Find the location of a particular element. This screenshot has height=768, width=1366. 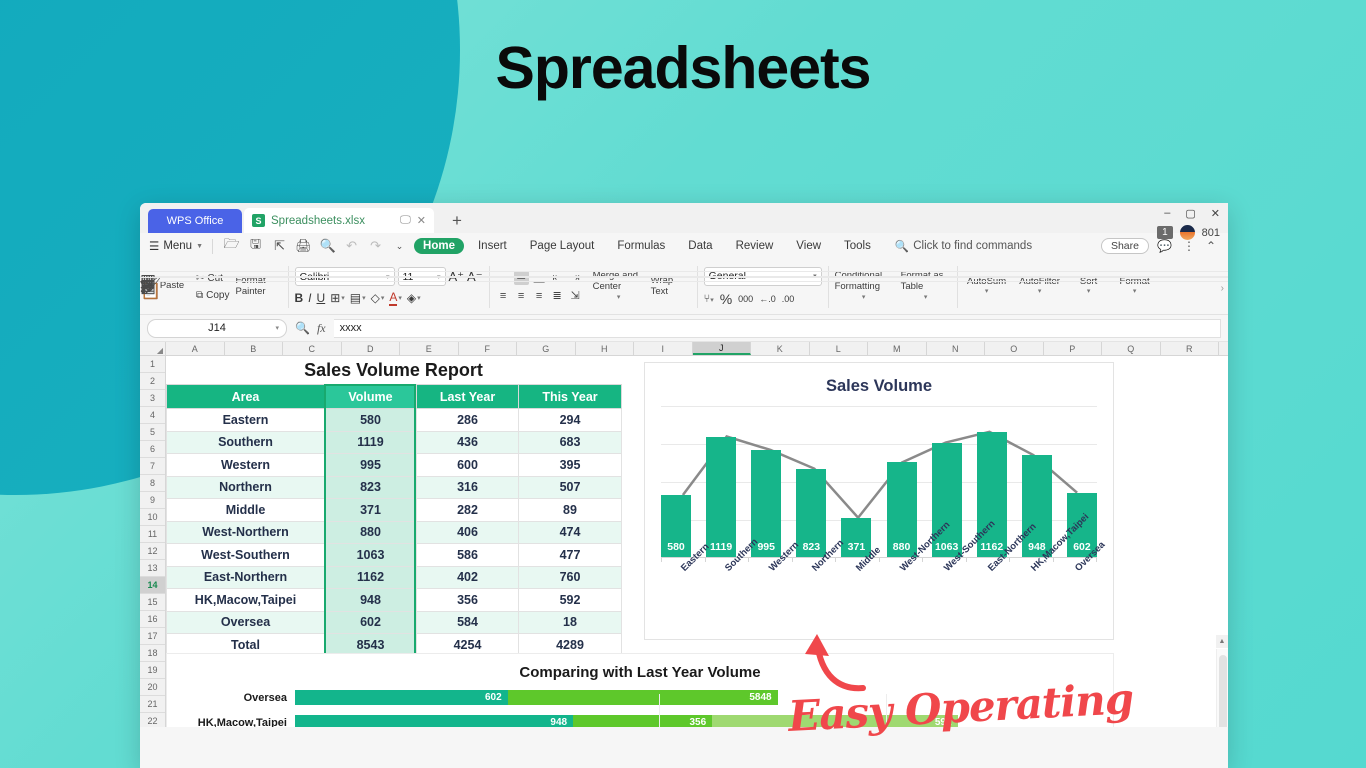

bar: 580 is located at coordinates (676, 526).